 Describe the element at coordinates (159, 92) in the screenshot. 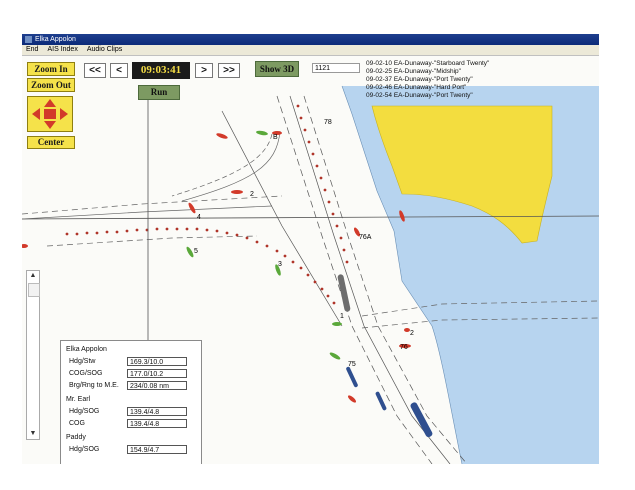

I see `run-button: Run` at that location.